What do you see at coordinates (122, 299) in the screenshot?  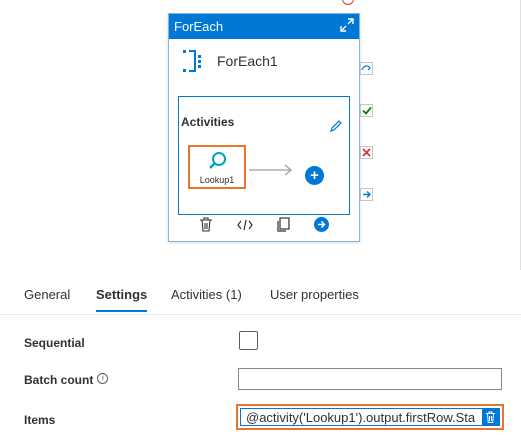 I see `tab-settings: Settings` at bounding box center [122, 299].